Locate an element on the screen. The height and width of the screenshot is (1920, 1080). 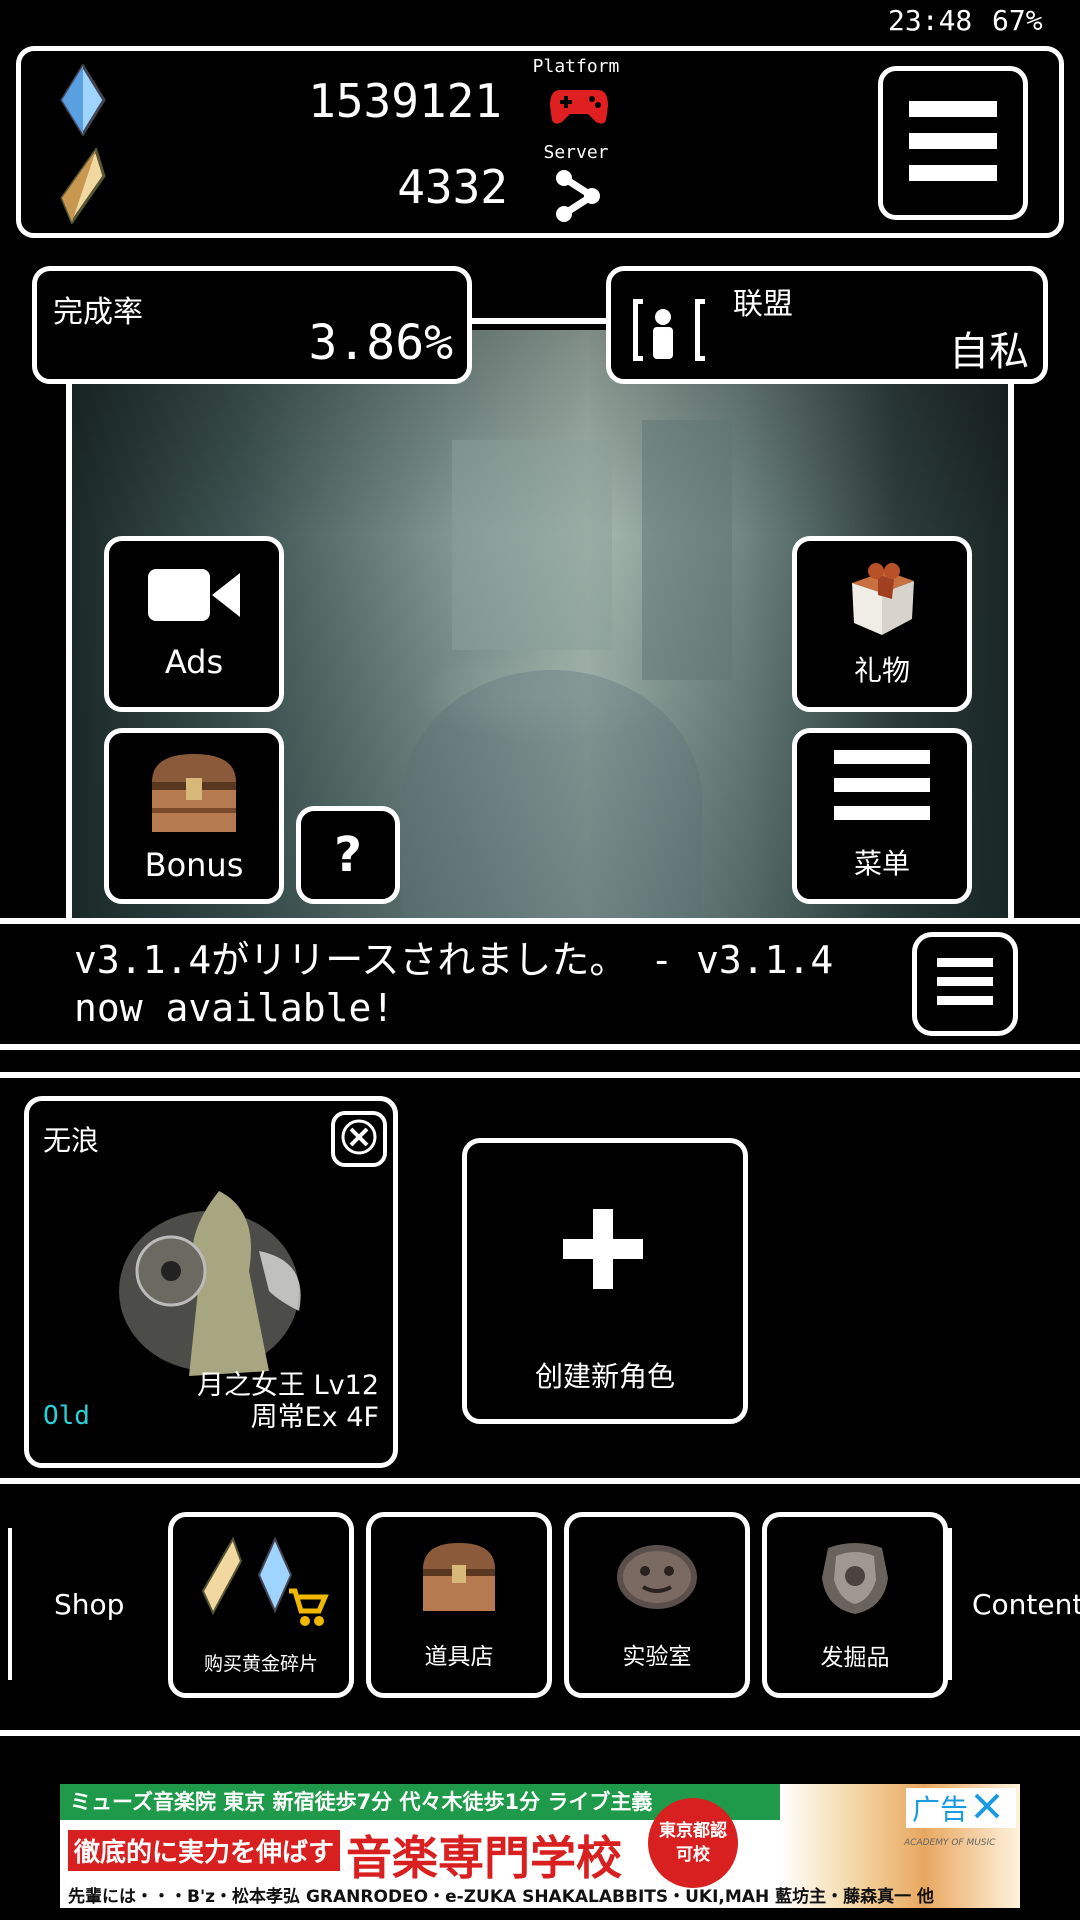
create-character-label: 创建新角色 is located at coordinates (604, 1376).